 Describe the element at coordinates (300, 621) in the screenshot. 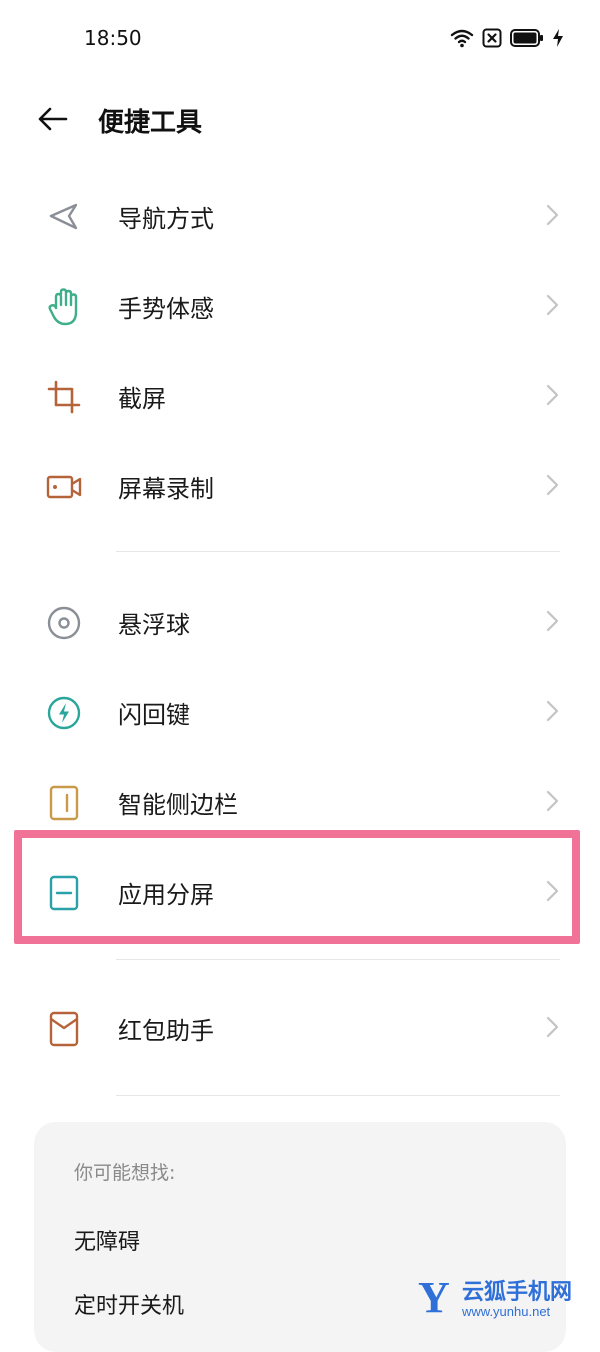

I see `list-item-float-ball: 悬浮球` at that location.